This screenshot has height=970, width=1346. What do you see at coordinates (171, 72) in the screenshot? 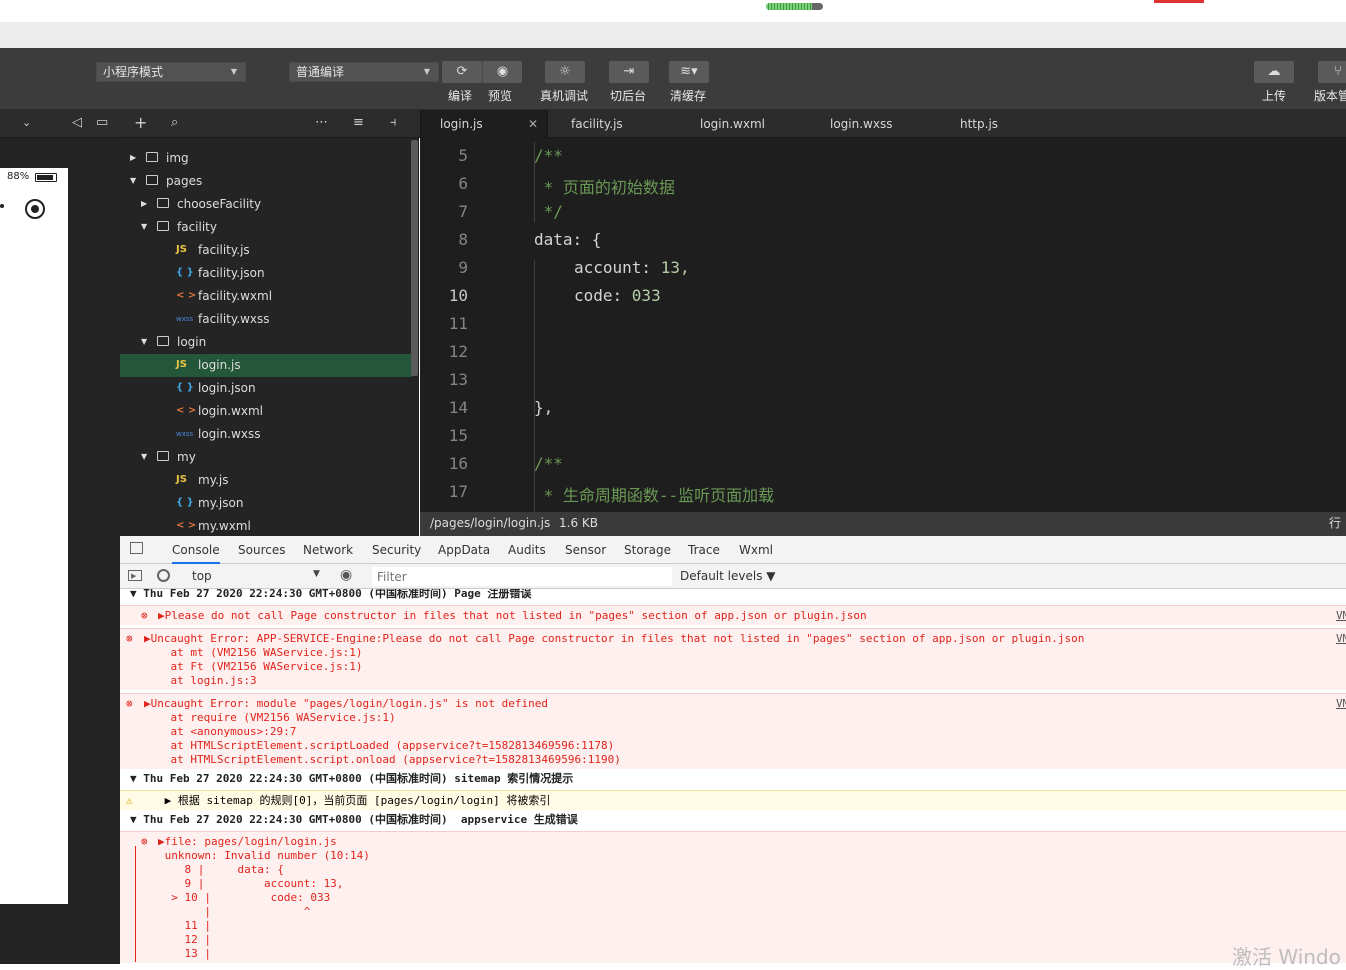
I see `mode-select: 小程序模式 ▼` at bounding box center [171, 72].